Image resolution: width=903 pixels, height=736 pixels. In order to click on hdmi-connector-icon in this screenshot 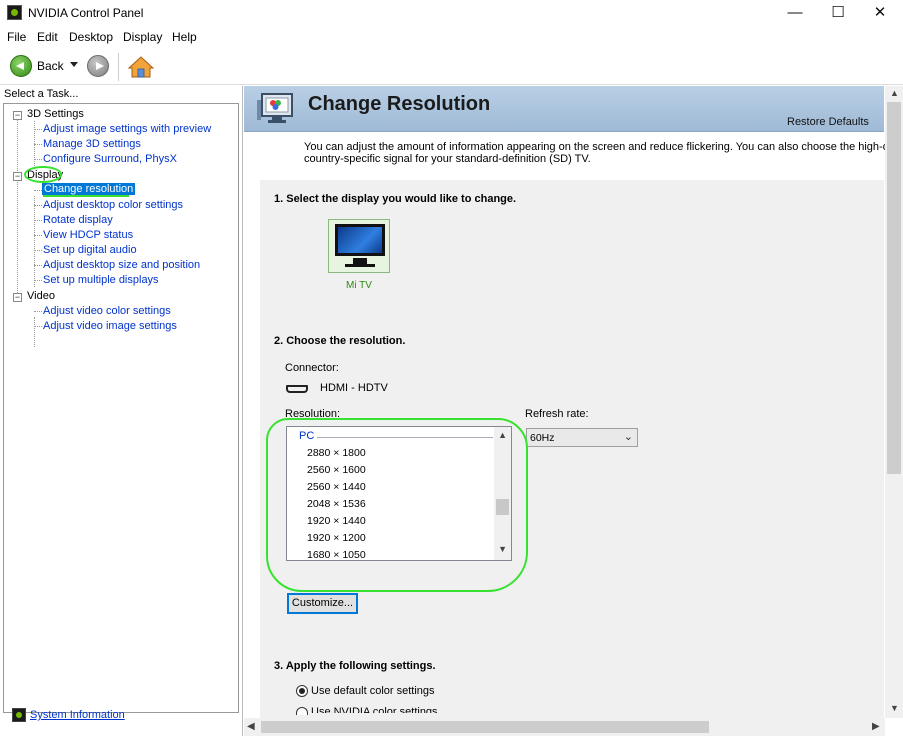, I will do `click(297, 389)`.